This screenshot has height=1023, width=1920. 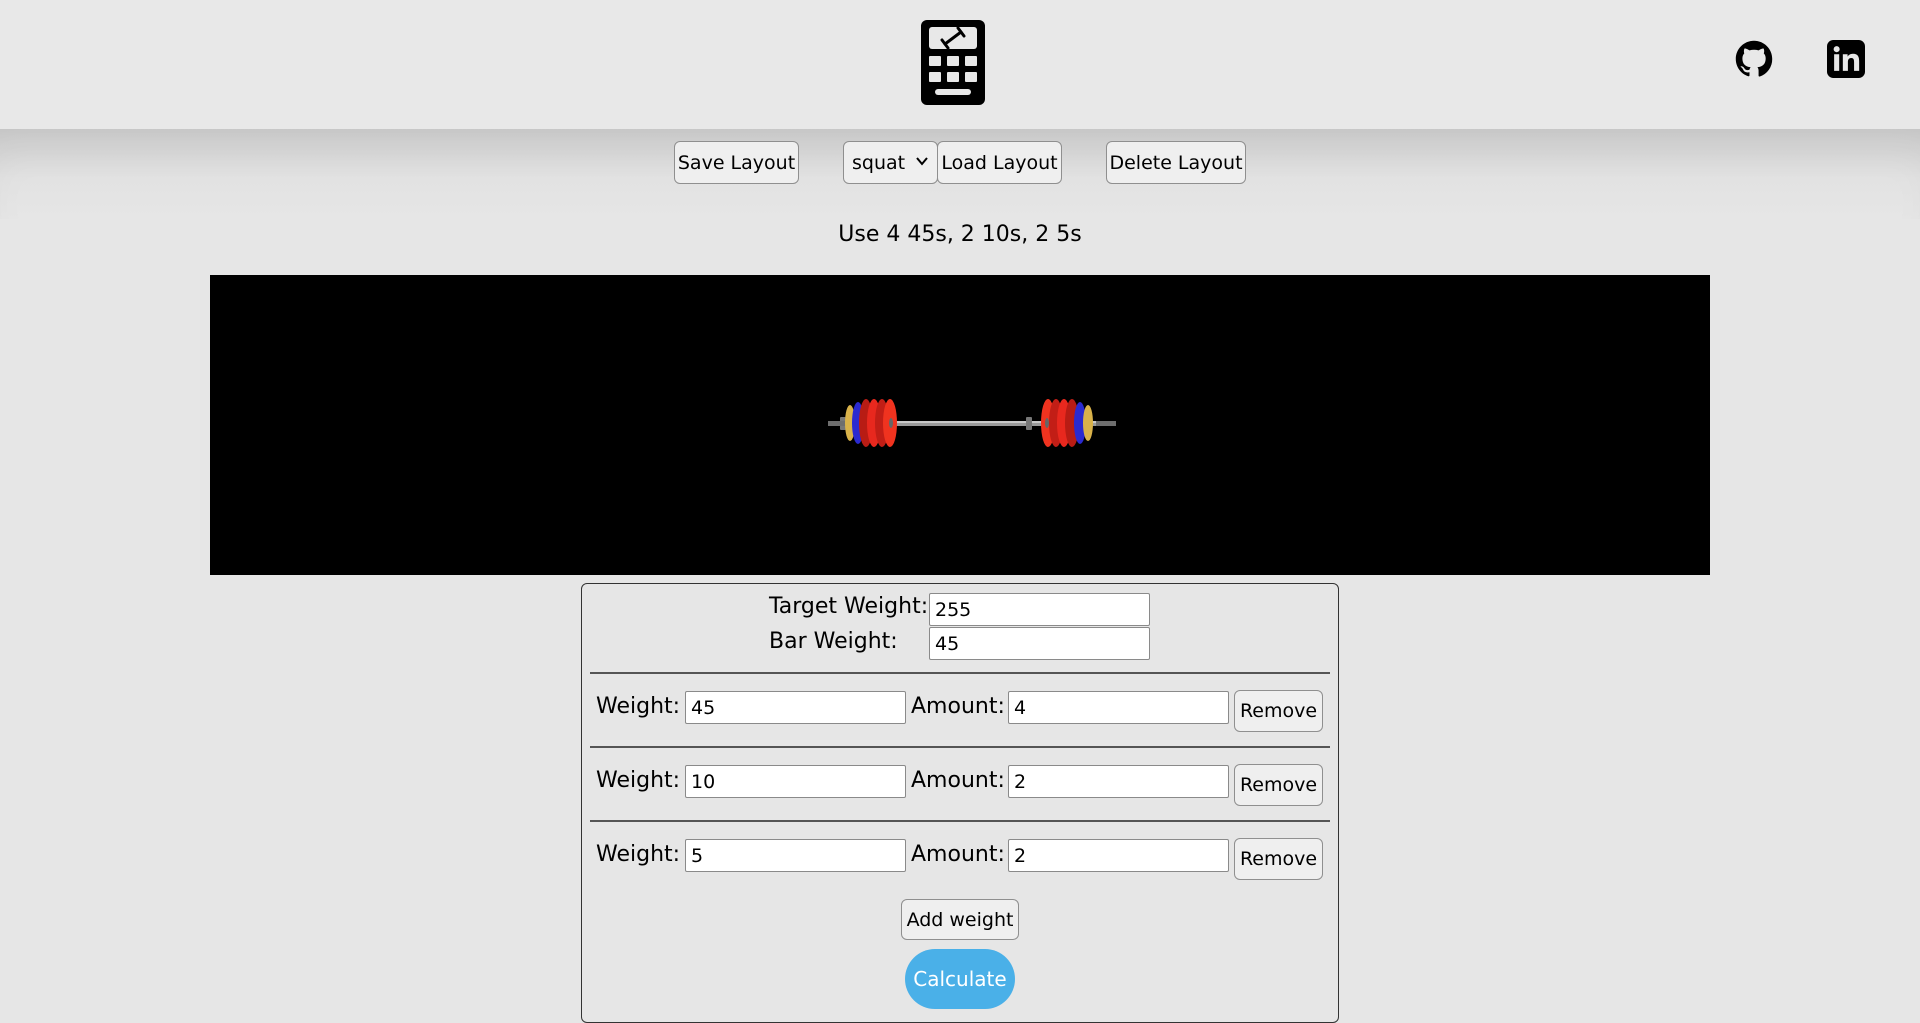 What do you see at coordinates (849, 606) in the screenshot?
I see `target-weight-label: Target Weight:` at bounding box center [849, 606].